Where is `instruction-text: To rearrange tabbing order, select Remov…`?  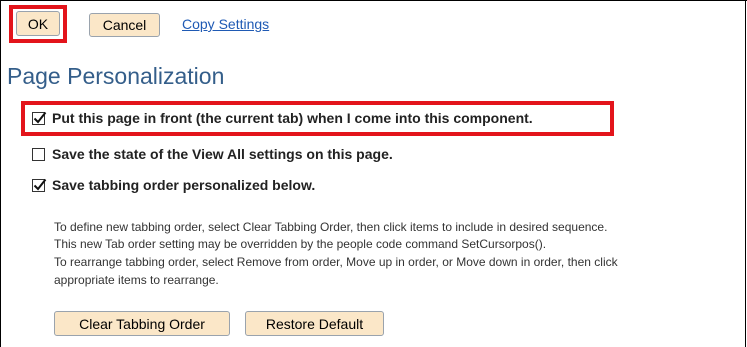
instruction-text: To rearrange tabbing order, select Remov… is located at coordinates (336, 262).